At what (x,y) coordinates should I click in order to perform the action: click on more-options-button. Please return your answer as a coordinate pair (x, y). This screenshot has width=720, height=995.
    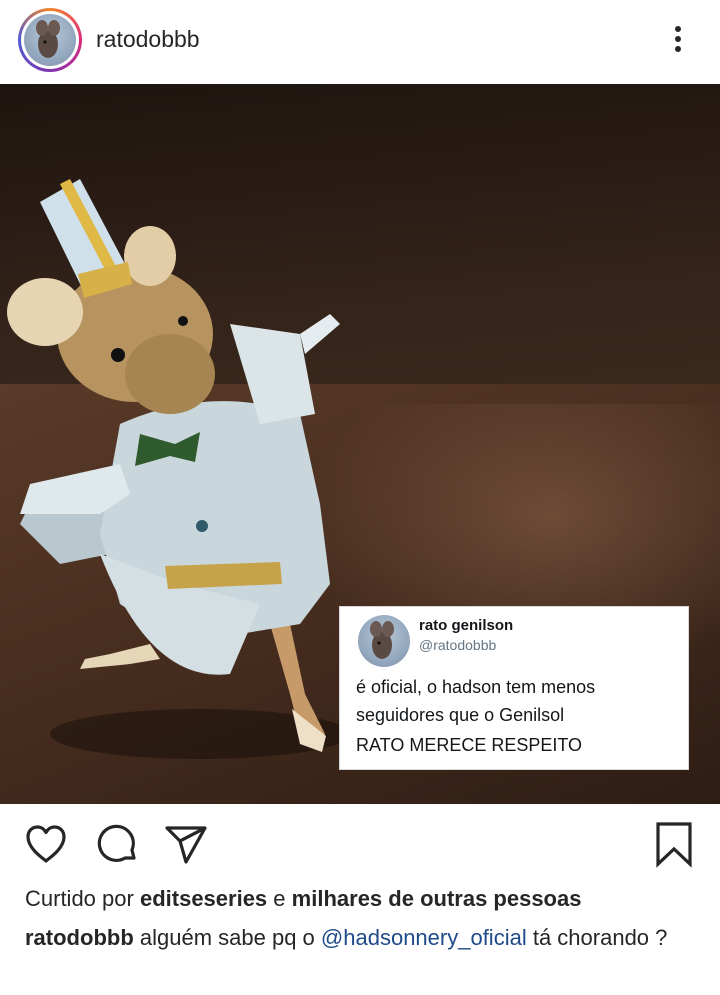
    Looking at the image, I should click on (678, 40).